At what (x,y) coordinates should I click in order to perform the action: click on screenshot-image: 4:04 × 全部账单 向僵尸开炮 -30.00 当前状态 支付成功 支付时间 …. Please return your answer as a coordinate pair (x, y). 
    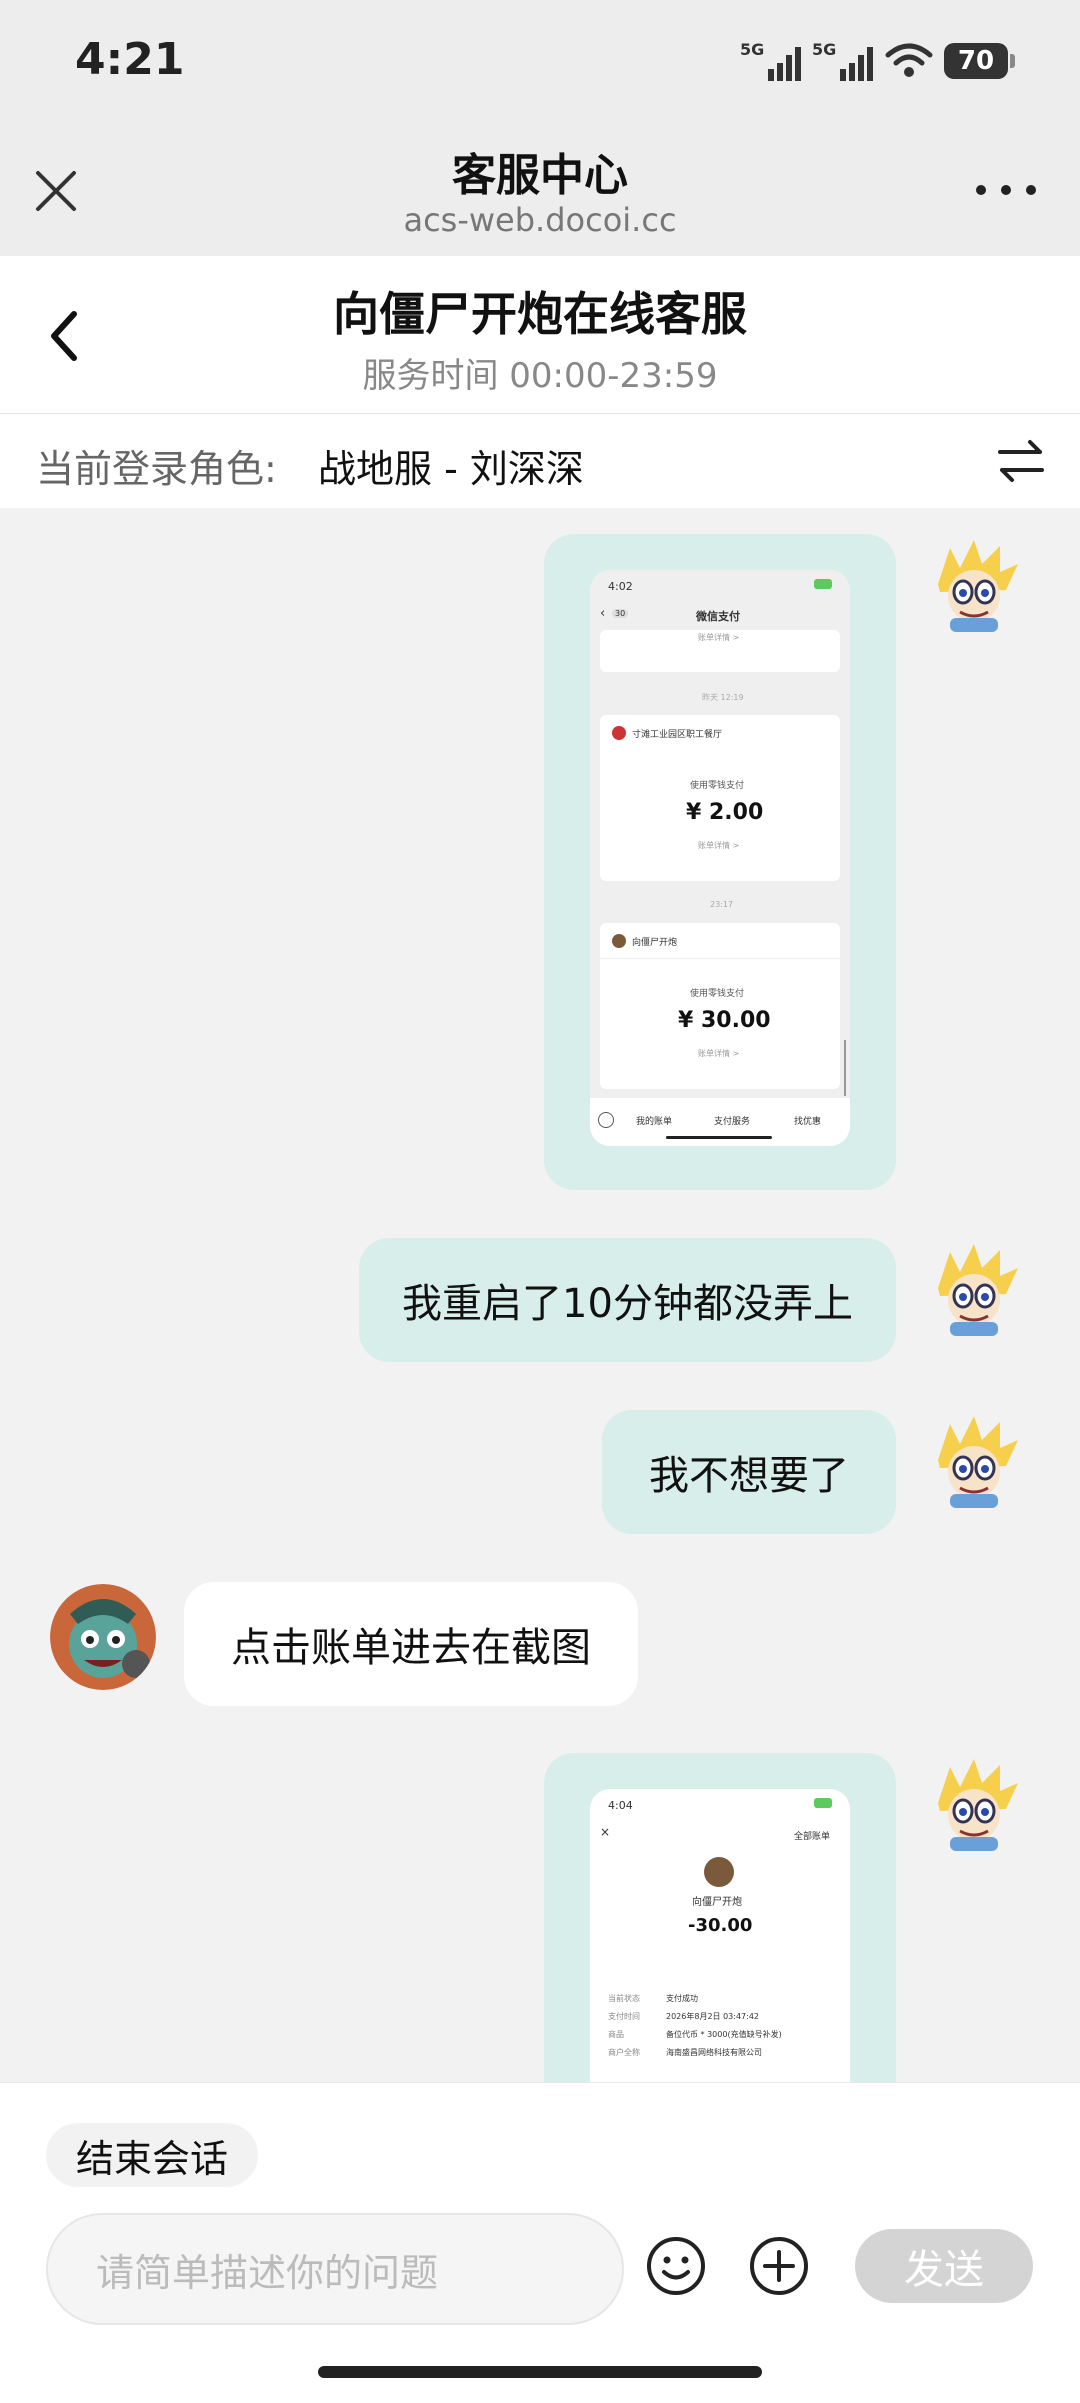
    Looking at the image, I should click on (720, 1935).